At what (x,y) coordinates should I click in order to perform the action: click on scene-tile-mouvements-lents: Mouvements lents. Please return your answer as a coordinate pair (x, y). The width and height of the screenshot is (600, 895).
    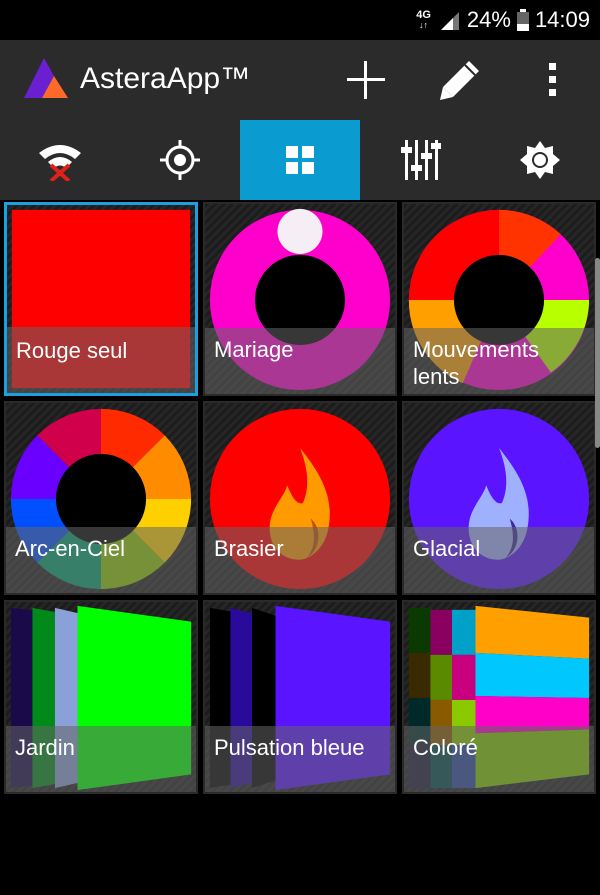
    Looking at the image, I should click on (499, 299).